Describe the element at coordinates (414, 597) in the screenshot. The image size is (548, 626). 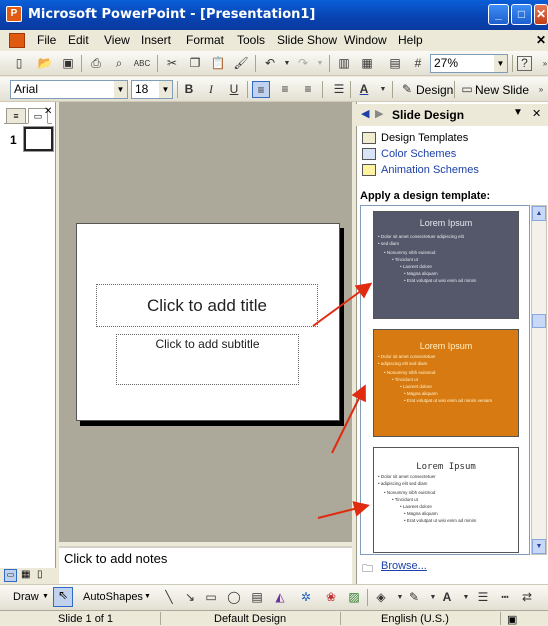
I see `line-color-icon: ✎` at that location.